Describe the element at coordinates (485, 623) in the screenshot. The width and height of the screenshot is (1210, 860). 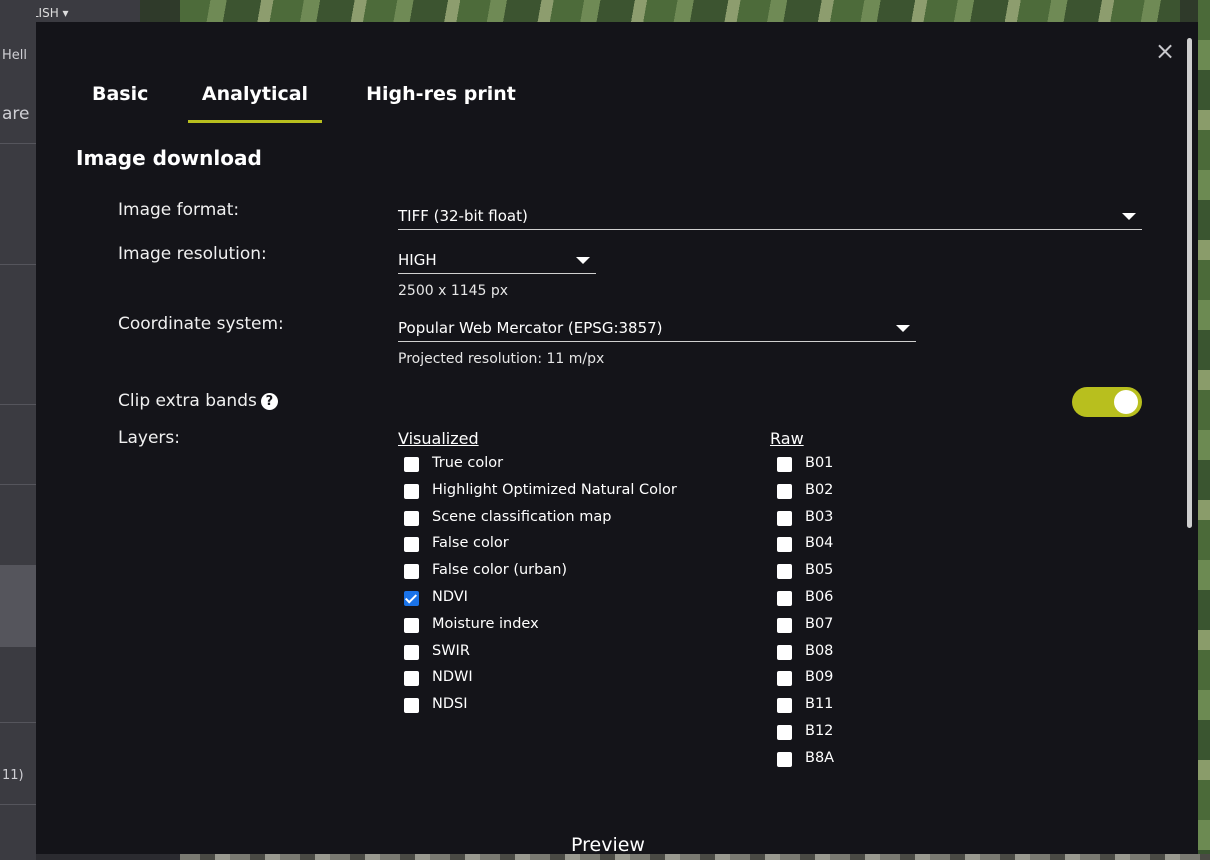
I see `visualized-checkbox-label: Moisture index` at that location.